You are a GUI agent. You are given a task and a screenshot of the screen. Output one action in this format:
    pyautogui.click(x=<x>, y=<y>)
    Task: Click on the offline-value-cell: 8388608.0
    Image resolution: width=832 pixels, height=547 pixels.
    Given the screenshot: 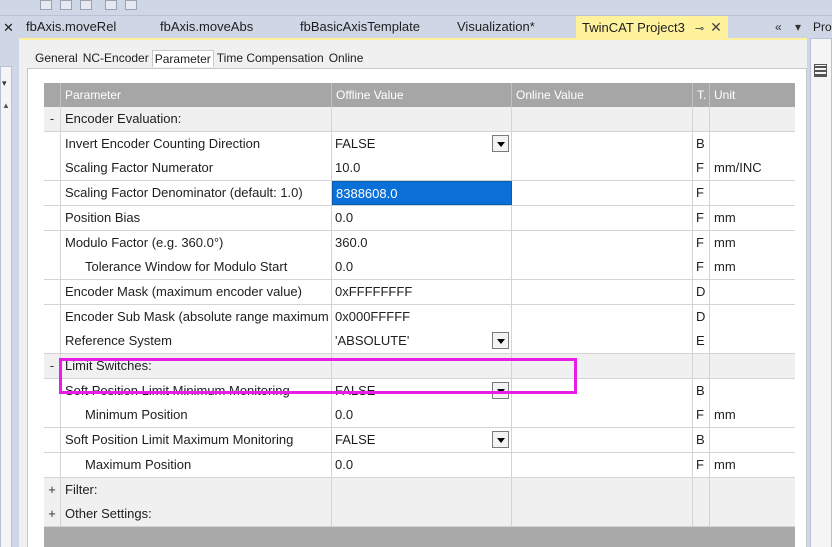 What is the action you would take?
    pyautogui.click(x=422, y=193)
    